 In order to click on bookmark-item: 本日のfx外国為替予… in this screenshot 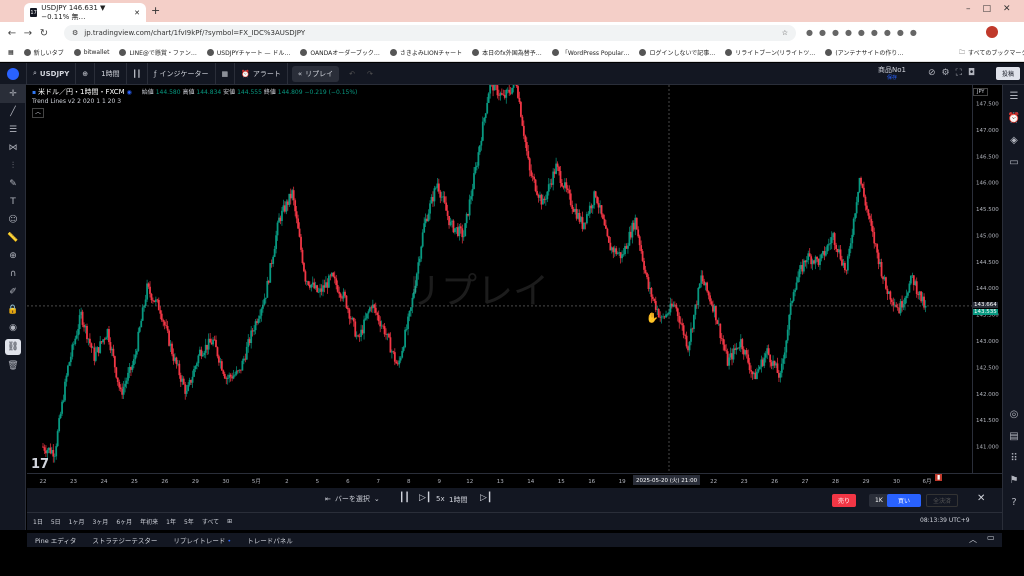, I will do `click(507, 52)`.